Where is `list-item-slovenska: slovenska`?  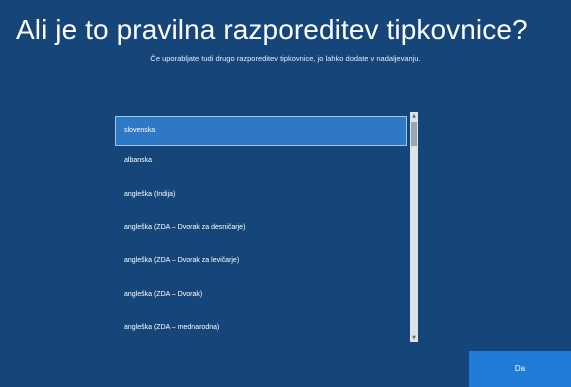
list-item-slovenska: slovenska is located at coordinates (261, 131).